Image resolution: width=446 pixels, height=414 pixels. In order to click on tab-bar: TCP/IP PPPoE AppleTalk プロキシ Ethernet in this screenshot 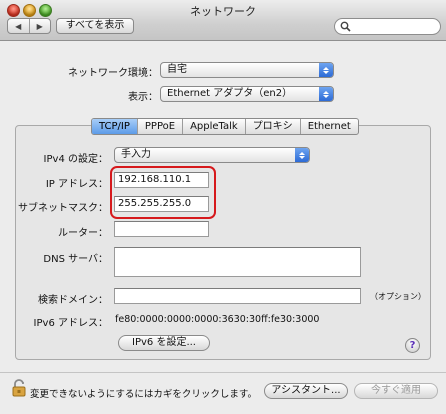, I will do `click(225, 126)`.